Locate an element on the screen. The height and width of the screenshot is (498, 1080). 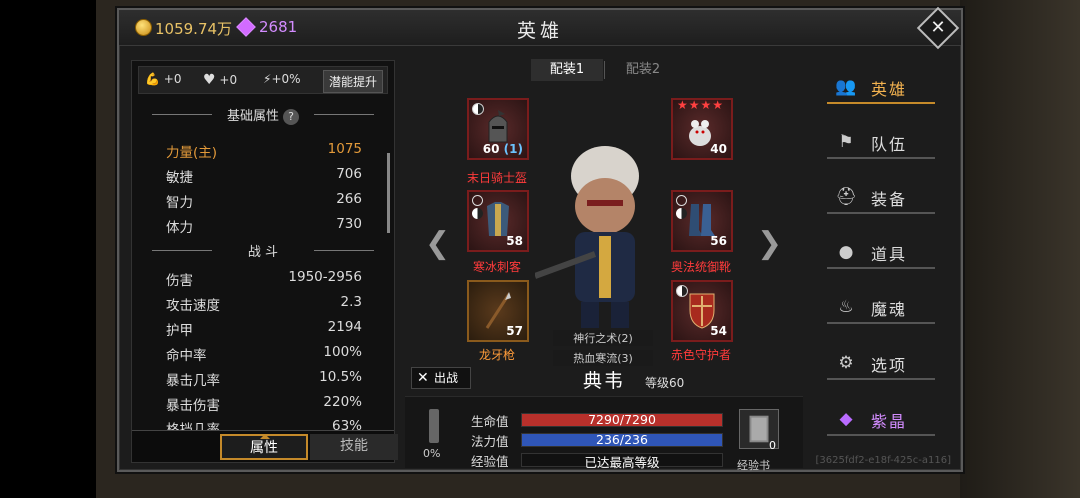
item-level: 40 is located at coordinates (718, 149).